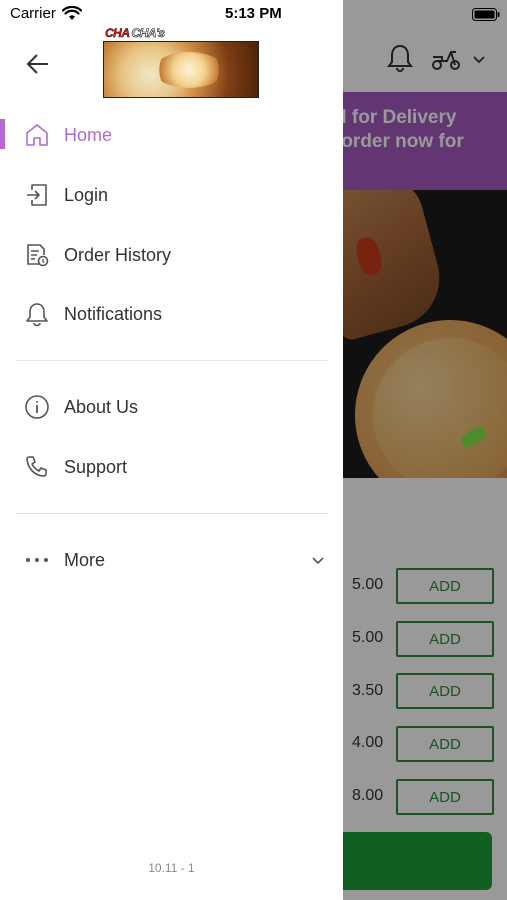 The width and height of the screenshot is (507, 900). Describe the element at coordinates (72, 13) in the screenshot. I see `wifi-icon` at that location.